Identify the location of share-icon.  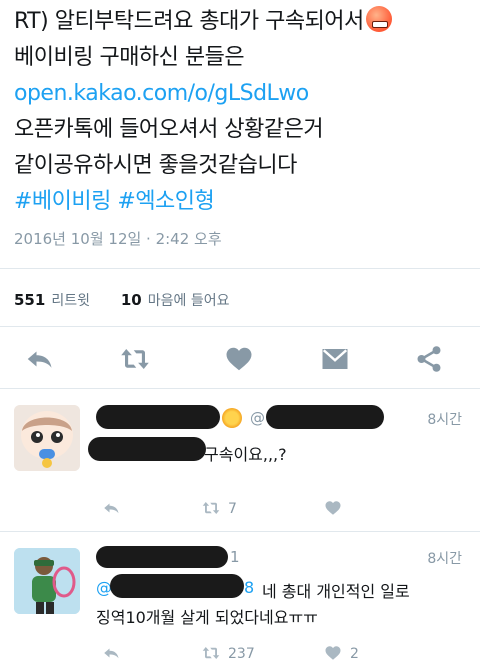
(429, 359).